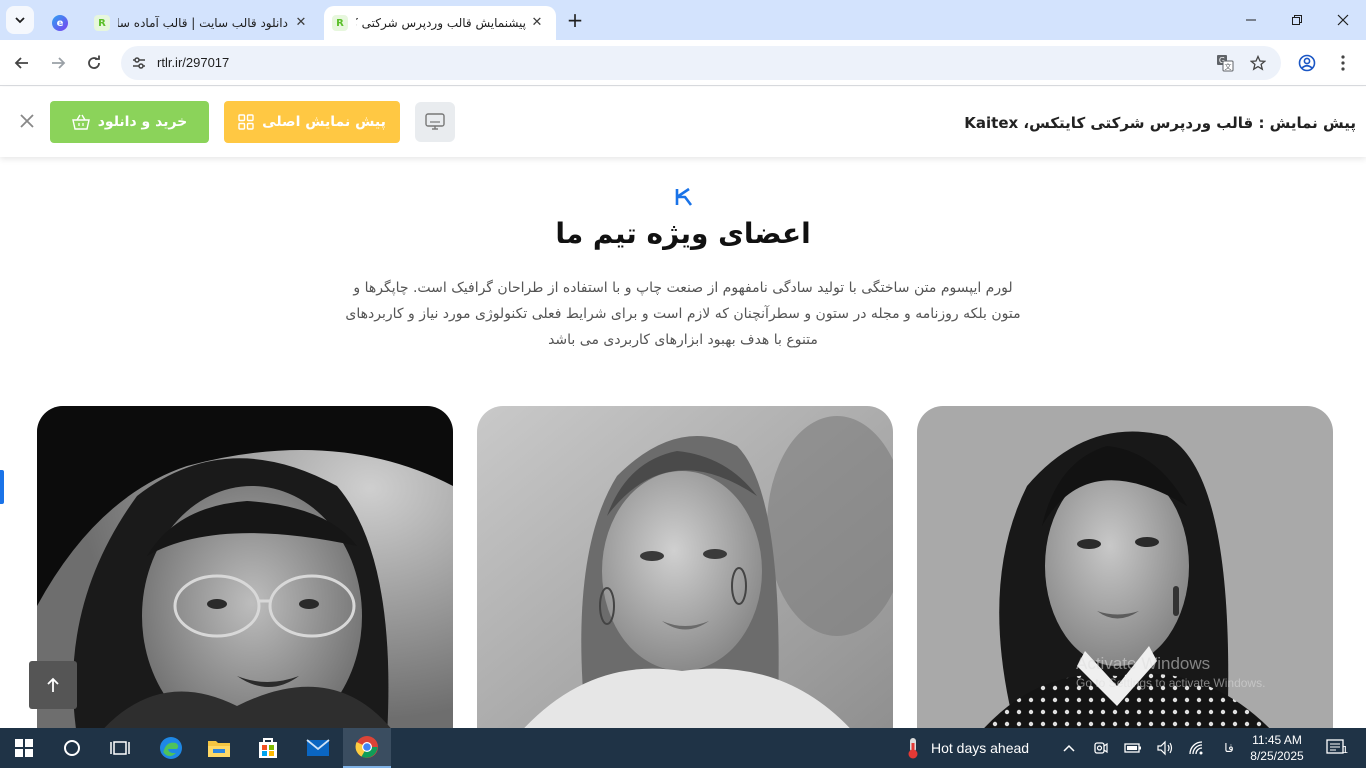 The height and width of the screenshot is (768, 1366). Describe the element at coordinates (701, 63) in the screenshot. I see `address-bar: rtlr.ir/297017 G文` at that location.